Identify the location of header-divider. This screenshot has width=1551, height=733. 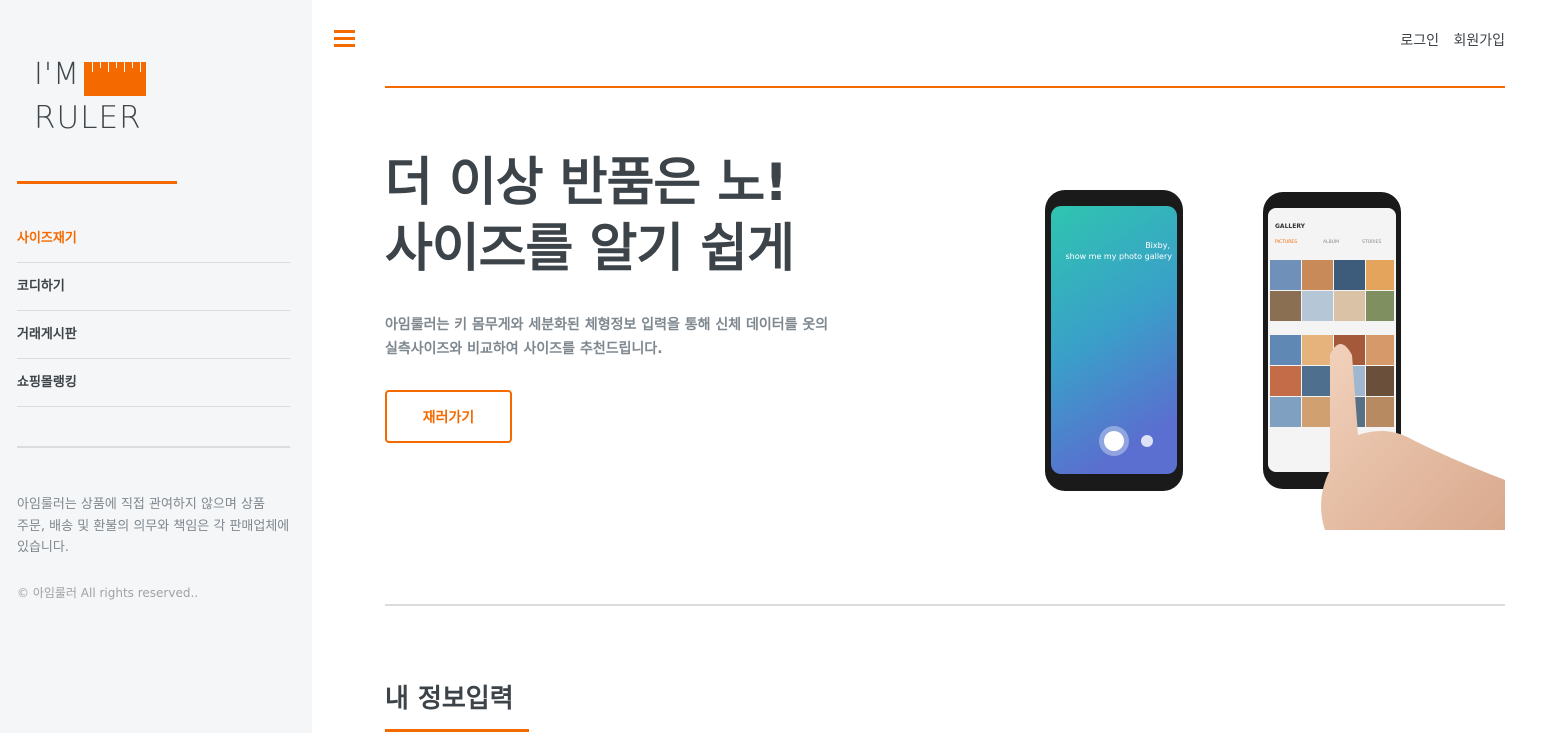
(945, 87).